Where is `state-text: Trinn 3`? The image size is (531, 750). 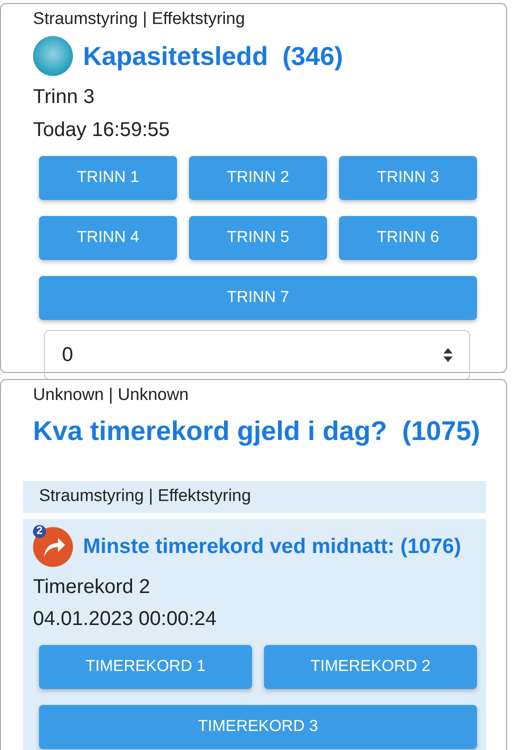
state-text: Trinn 3 is located at coordinates (64, 97).